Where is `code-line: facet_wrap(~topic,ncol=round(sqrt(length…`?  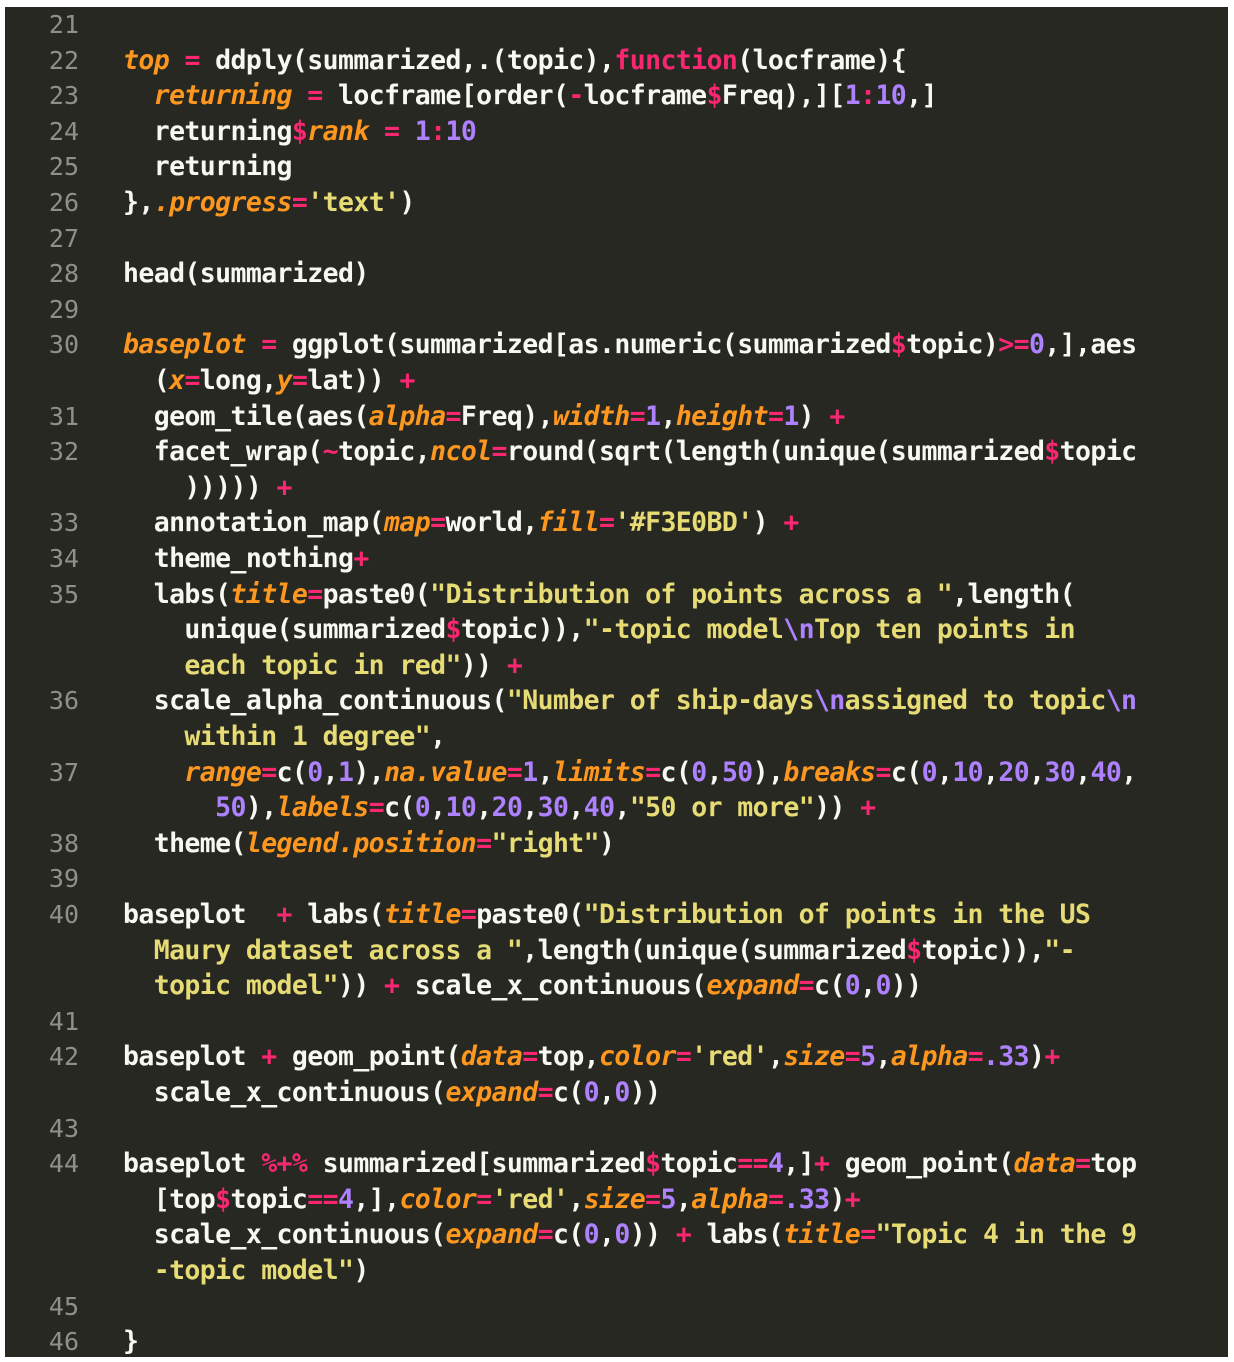
code-line: facet_wrap(~topic,ncol=round(sqrt(length… is located at coordinates (675, 452).